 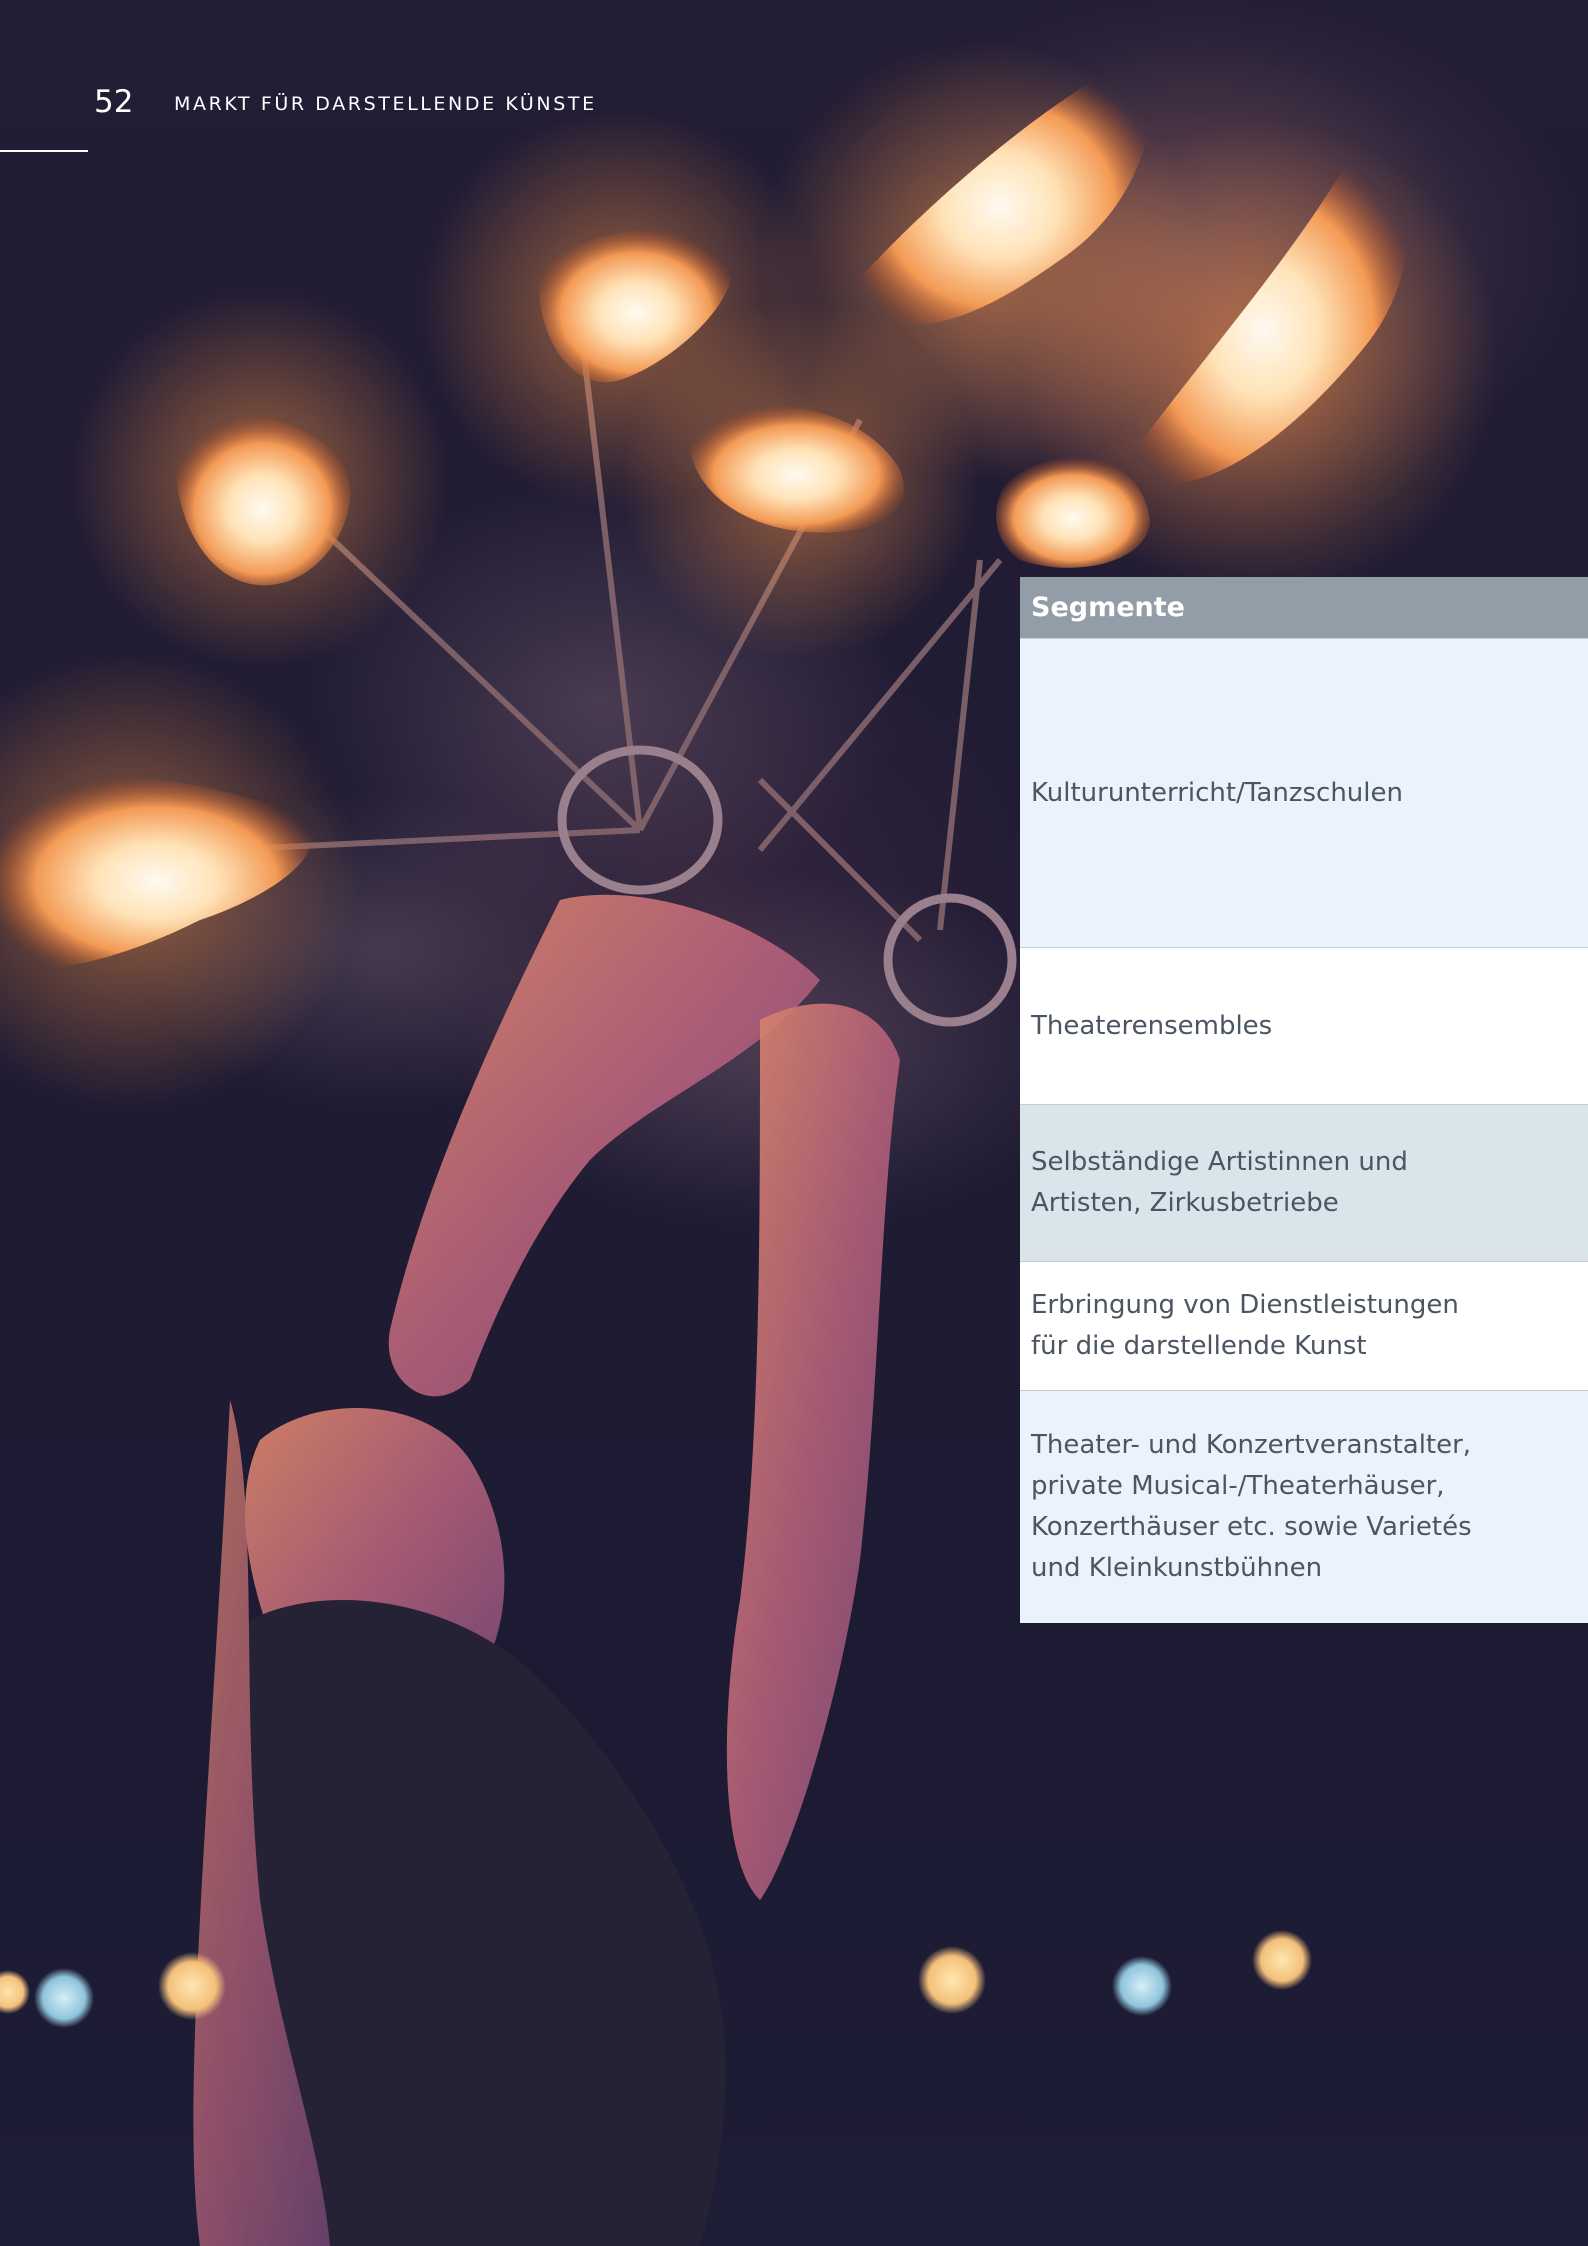 I want to click on table-row-theaterensembles: Theaterensembles, so click(x=1304, y=1026).